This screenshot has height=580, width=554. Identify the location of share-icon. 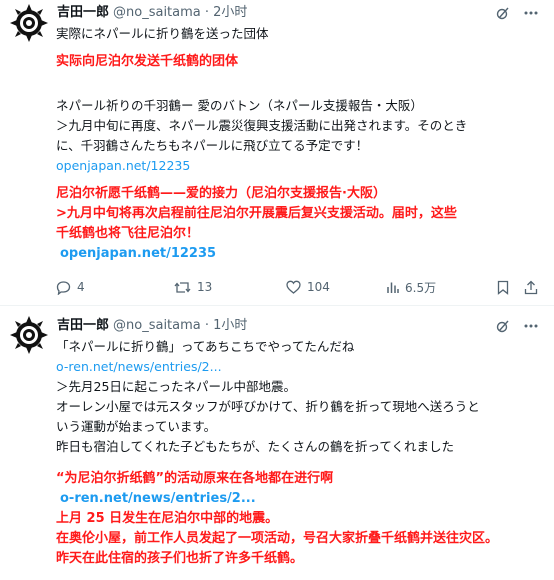
(531, 287).